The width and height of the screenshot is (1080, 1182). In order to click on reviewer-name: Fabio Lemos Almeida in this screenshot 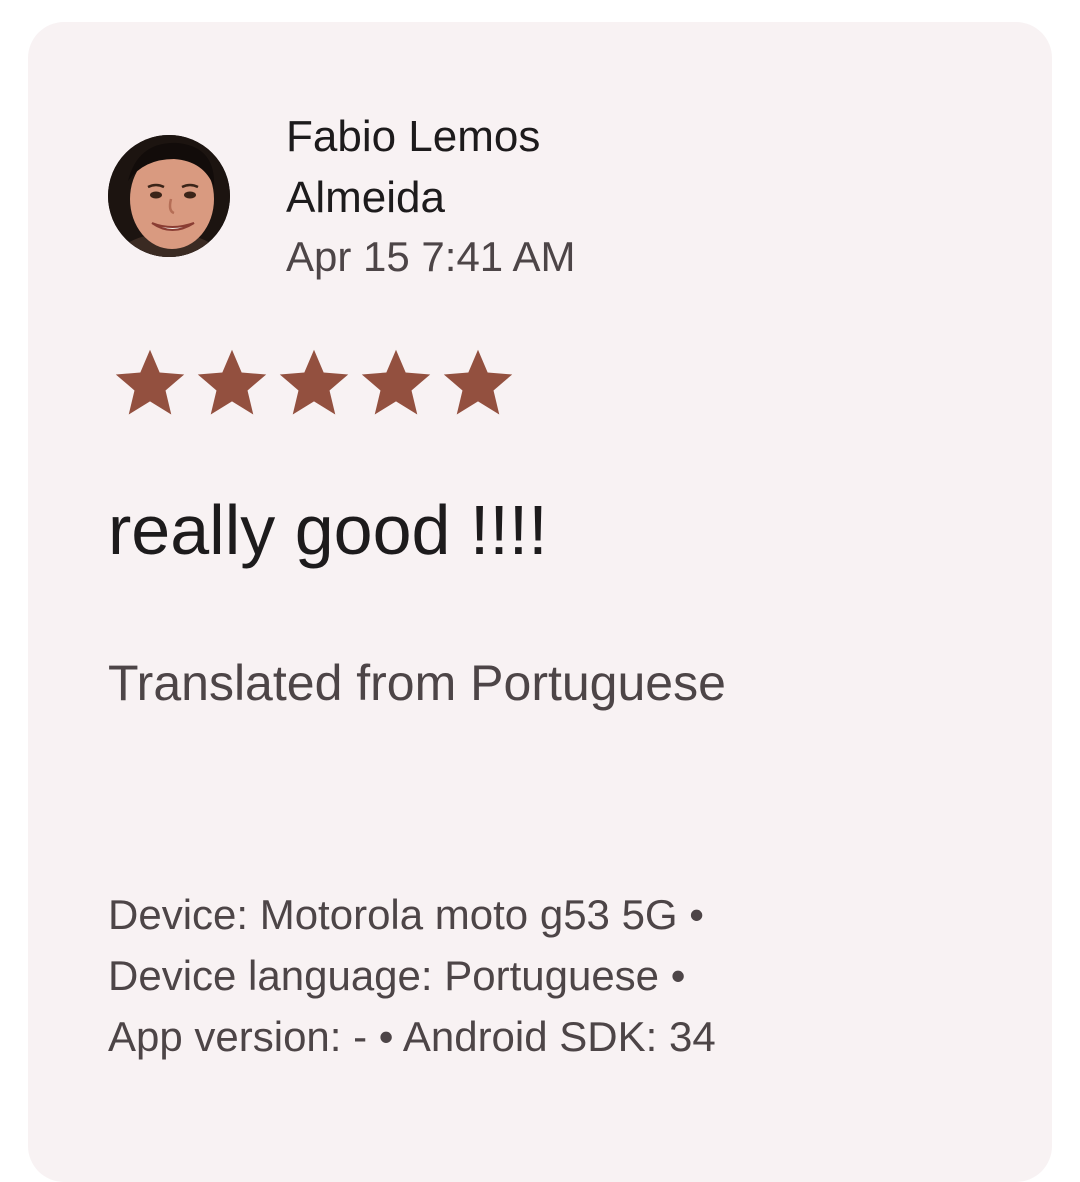, I will do `click(496, 167)`.